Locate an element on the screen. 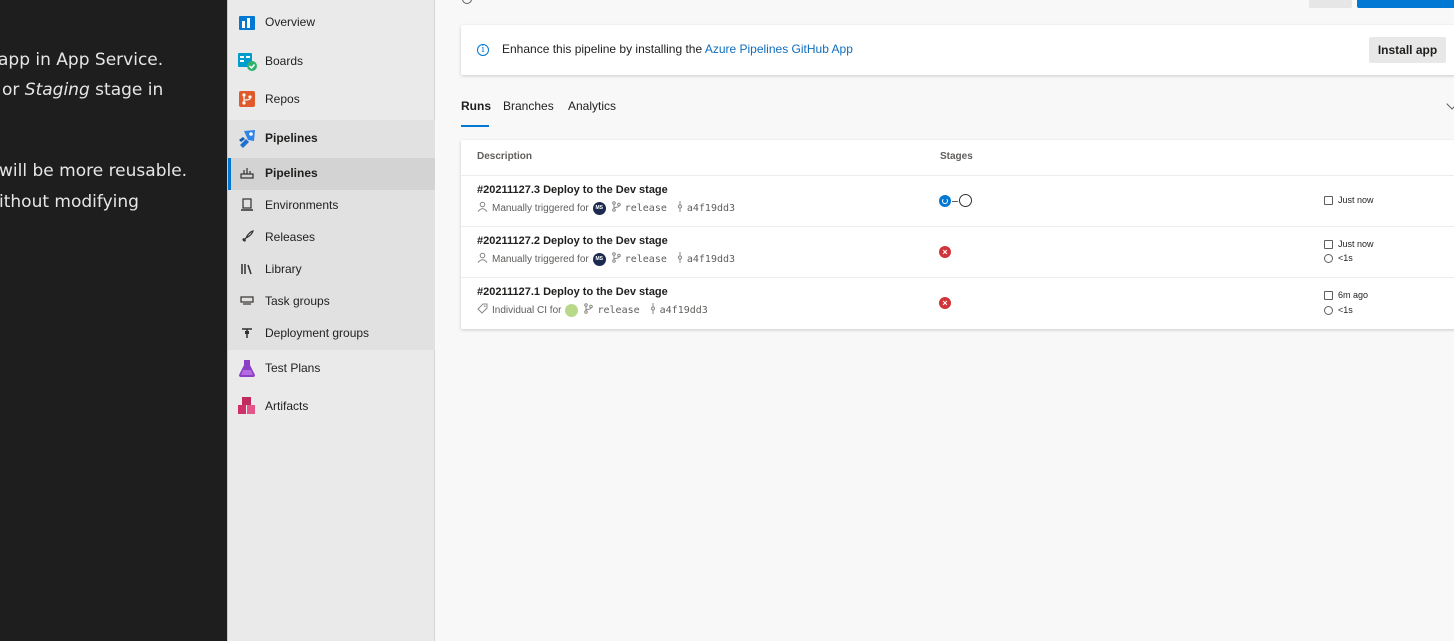  releases-icon is located at coordinates (247, 237).